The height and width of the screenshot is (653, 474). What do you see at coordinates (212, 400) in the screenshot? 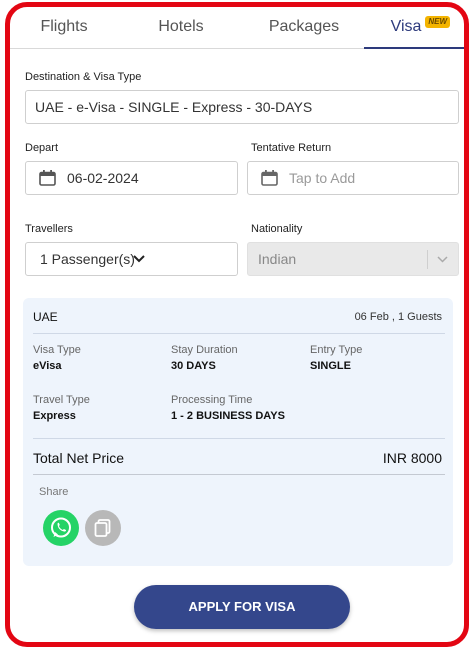
I see `processing-time-label: Processing Time` at bounding box center [212, 400].